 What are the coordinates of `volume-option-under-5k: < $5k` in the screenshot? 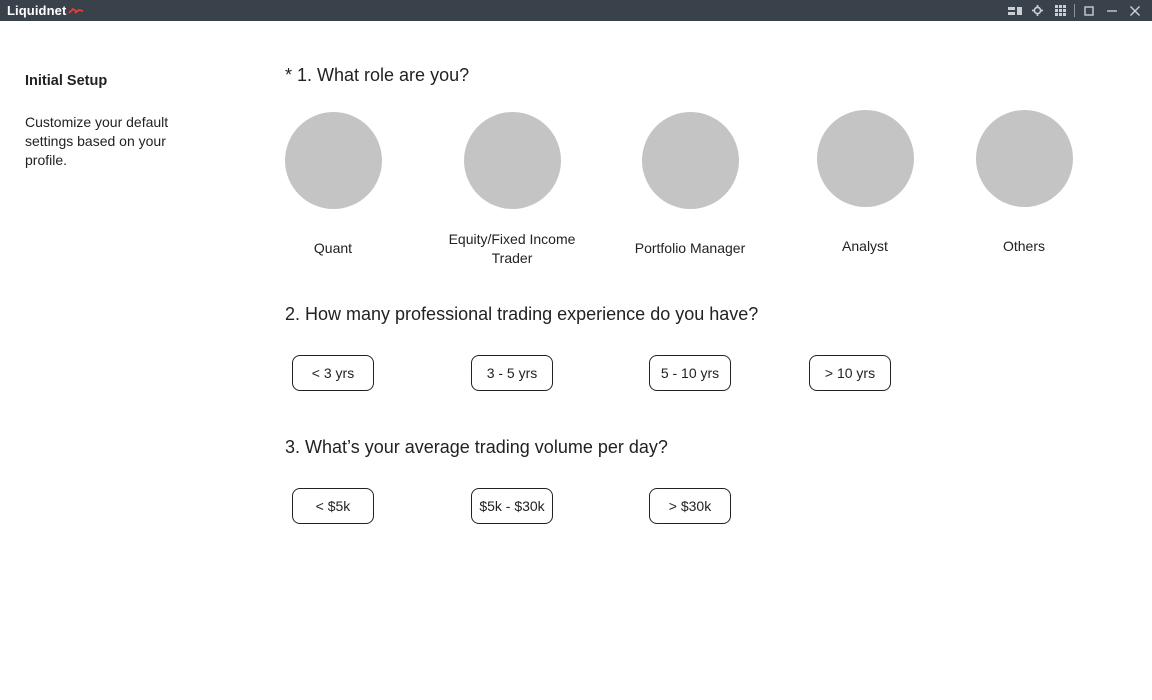 It's located at (333, 506).